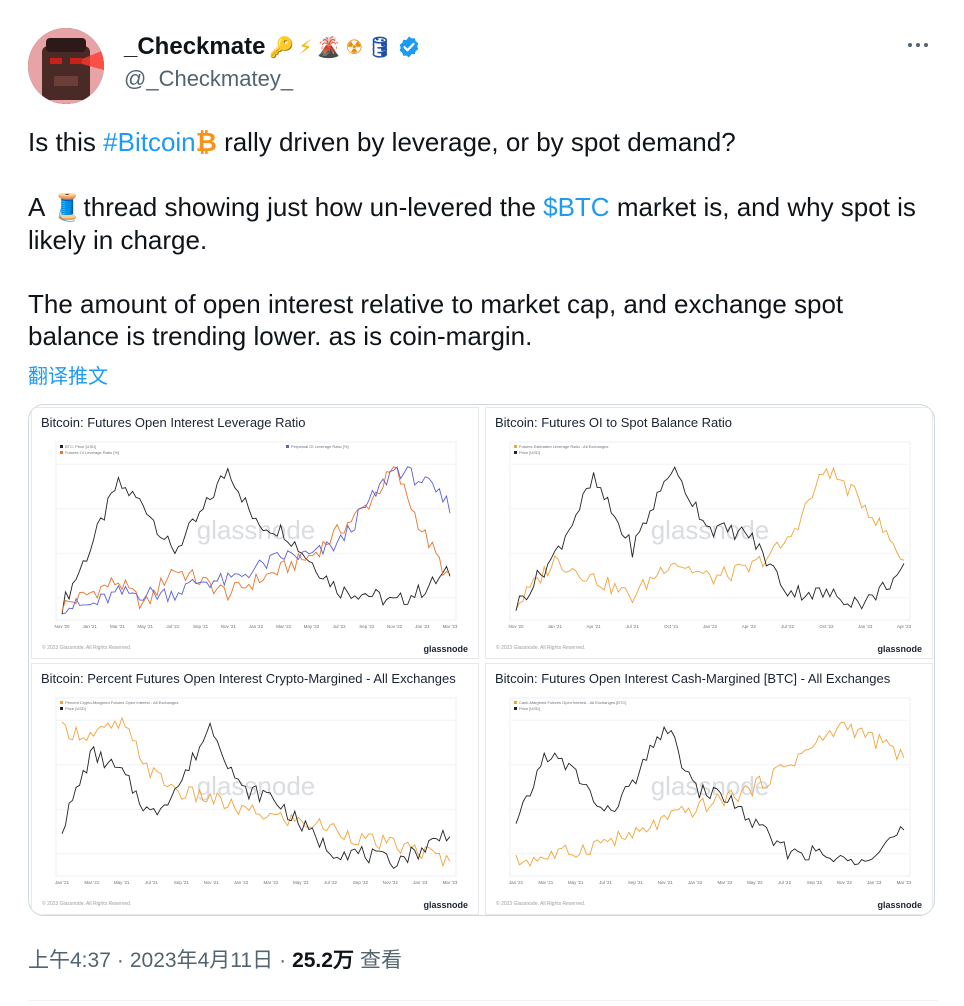 This screenshot has height=1006, width=964. What do you see at coordinates (69, 959) in the screenshot?
I see `tweet-time: 上午4:37` at bounding box center [69, 959].